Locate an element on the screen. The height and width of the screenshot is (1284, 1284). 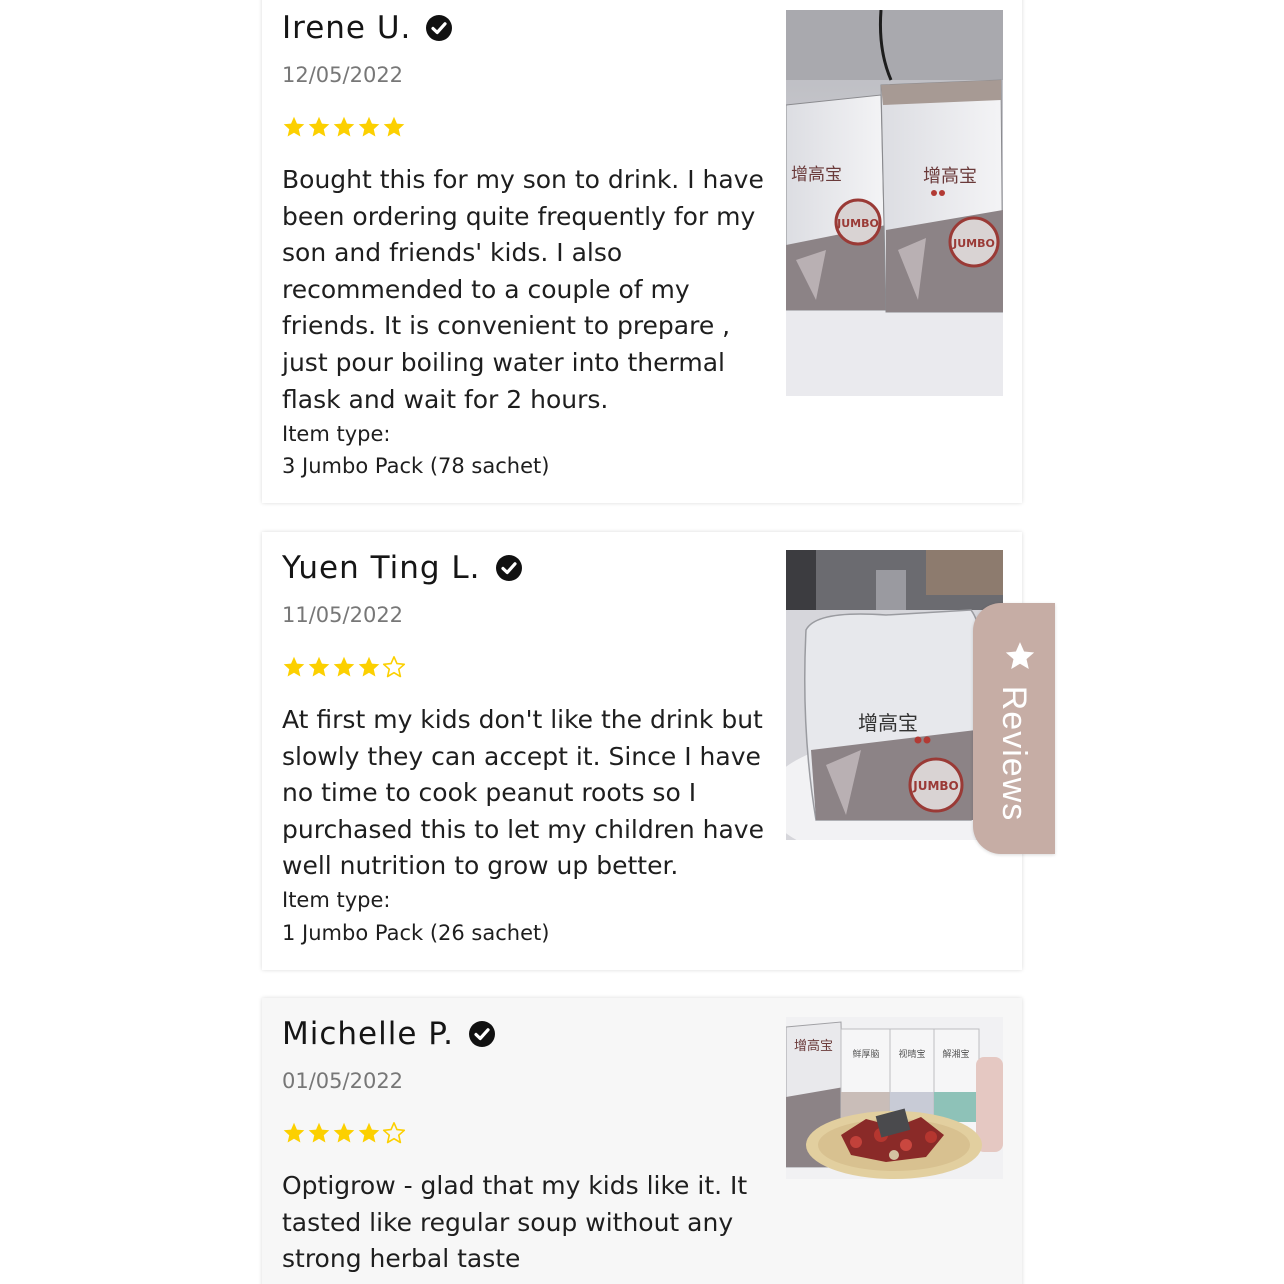
reviewer-name: Irene U. is located at coordinates (347, 28).